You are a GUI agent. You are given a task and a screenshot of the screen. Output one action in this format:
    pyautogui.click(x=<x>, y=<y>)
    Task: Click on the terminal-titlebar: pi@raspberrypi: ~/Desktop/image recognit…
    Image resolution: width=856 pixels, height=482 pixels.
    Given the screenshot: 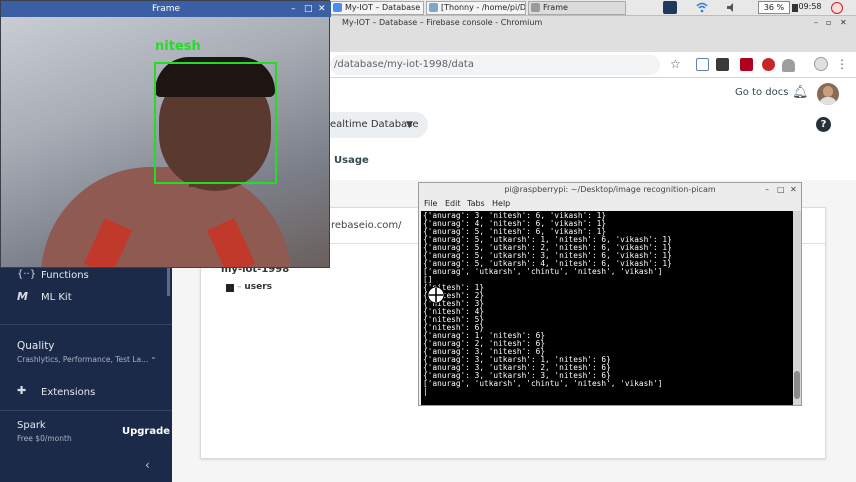 What is the action you would take?
    pyautogui.click(x=610, y=190)
    